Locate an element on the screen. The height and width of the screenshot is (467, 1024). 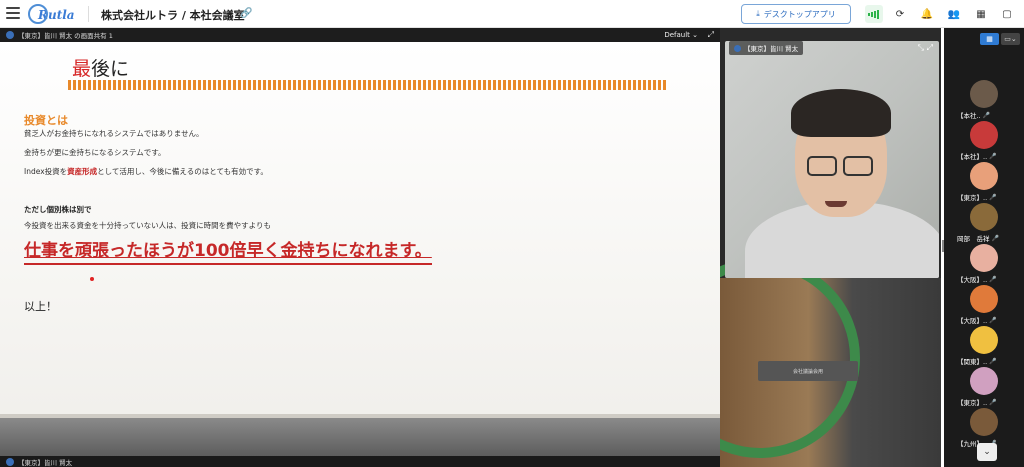
slide-title: 最後に is located at coordinates (101, 69).